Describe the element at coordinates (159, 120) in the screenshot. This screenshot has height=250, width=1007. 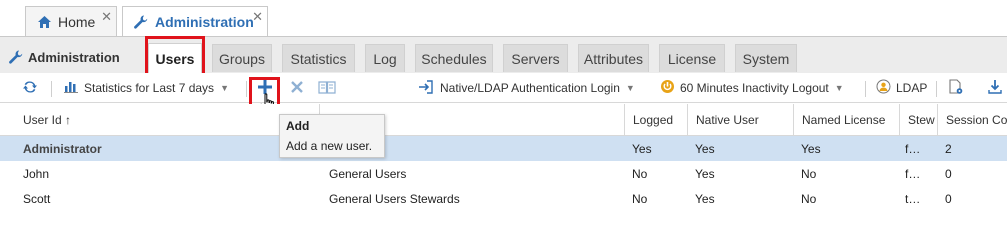
I see `column-header-user-id: User Id ↑` at that location.